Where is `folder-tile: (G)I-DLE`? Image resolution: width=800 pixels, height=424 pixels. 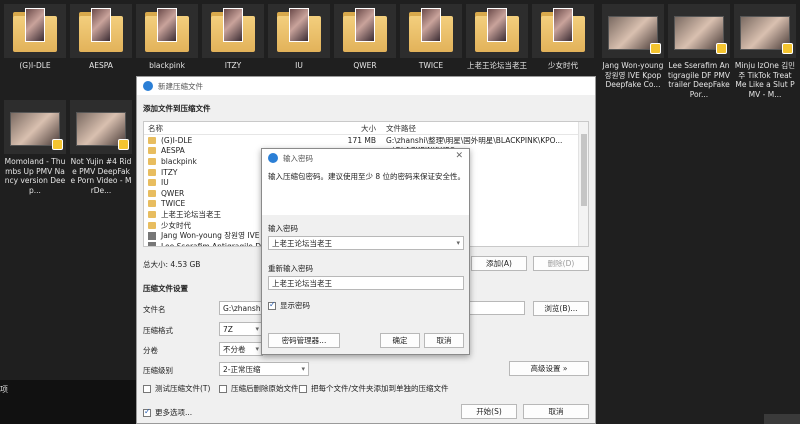 folder-tile: (G)I-DLE is located at coordinates (35, 37).